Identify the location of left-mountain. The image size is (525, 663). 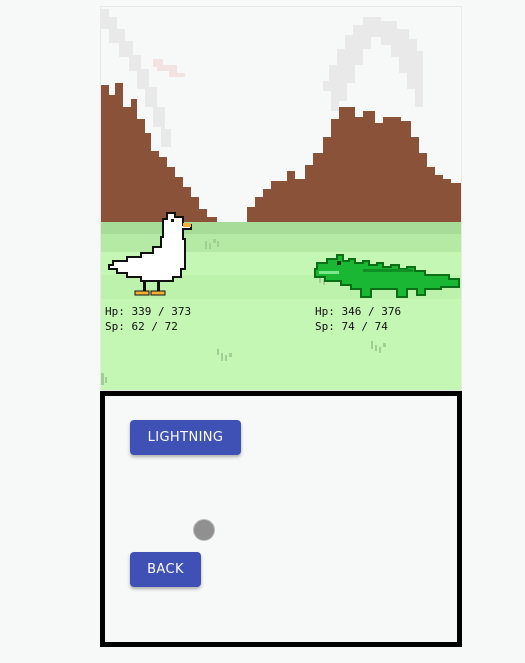
(159, 153).